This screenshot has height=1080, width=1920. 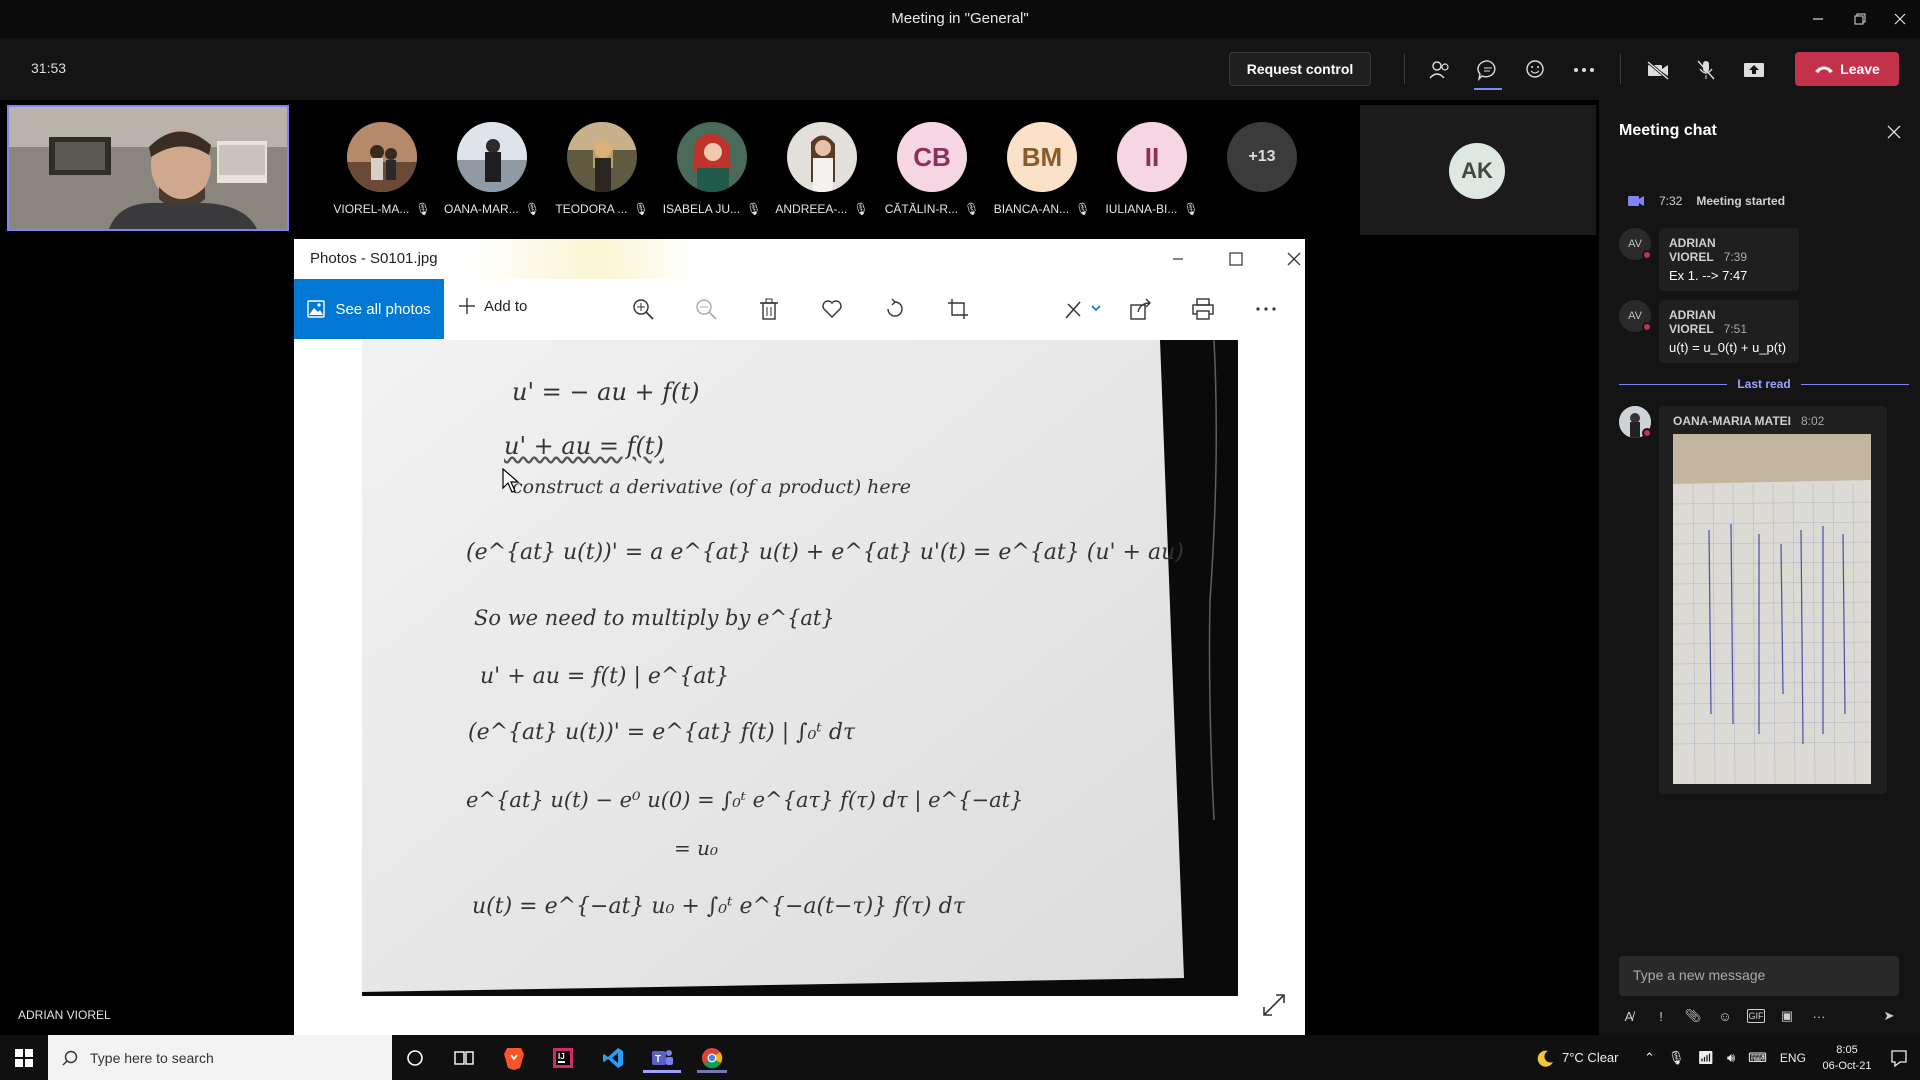 What do you see at coordinates (24, 1058) in the screenshot?
I see `start-button` at bounding box center [24, 1058].